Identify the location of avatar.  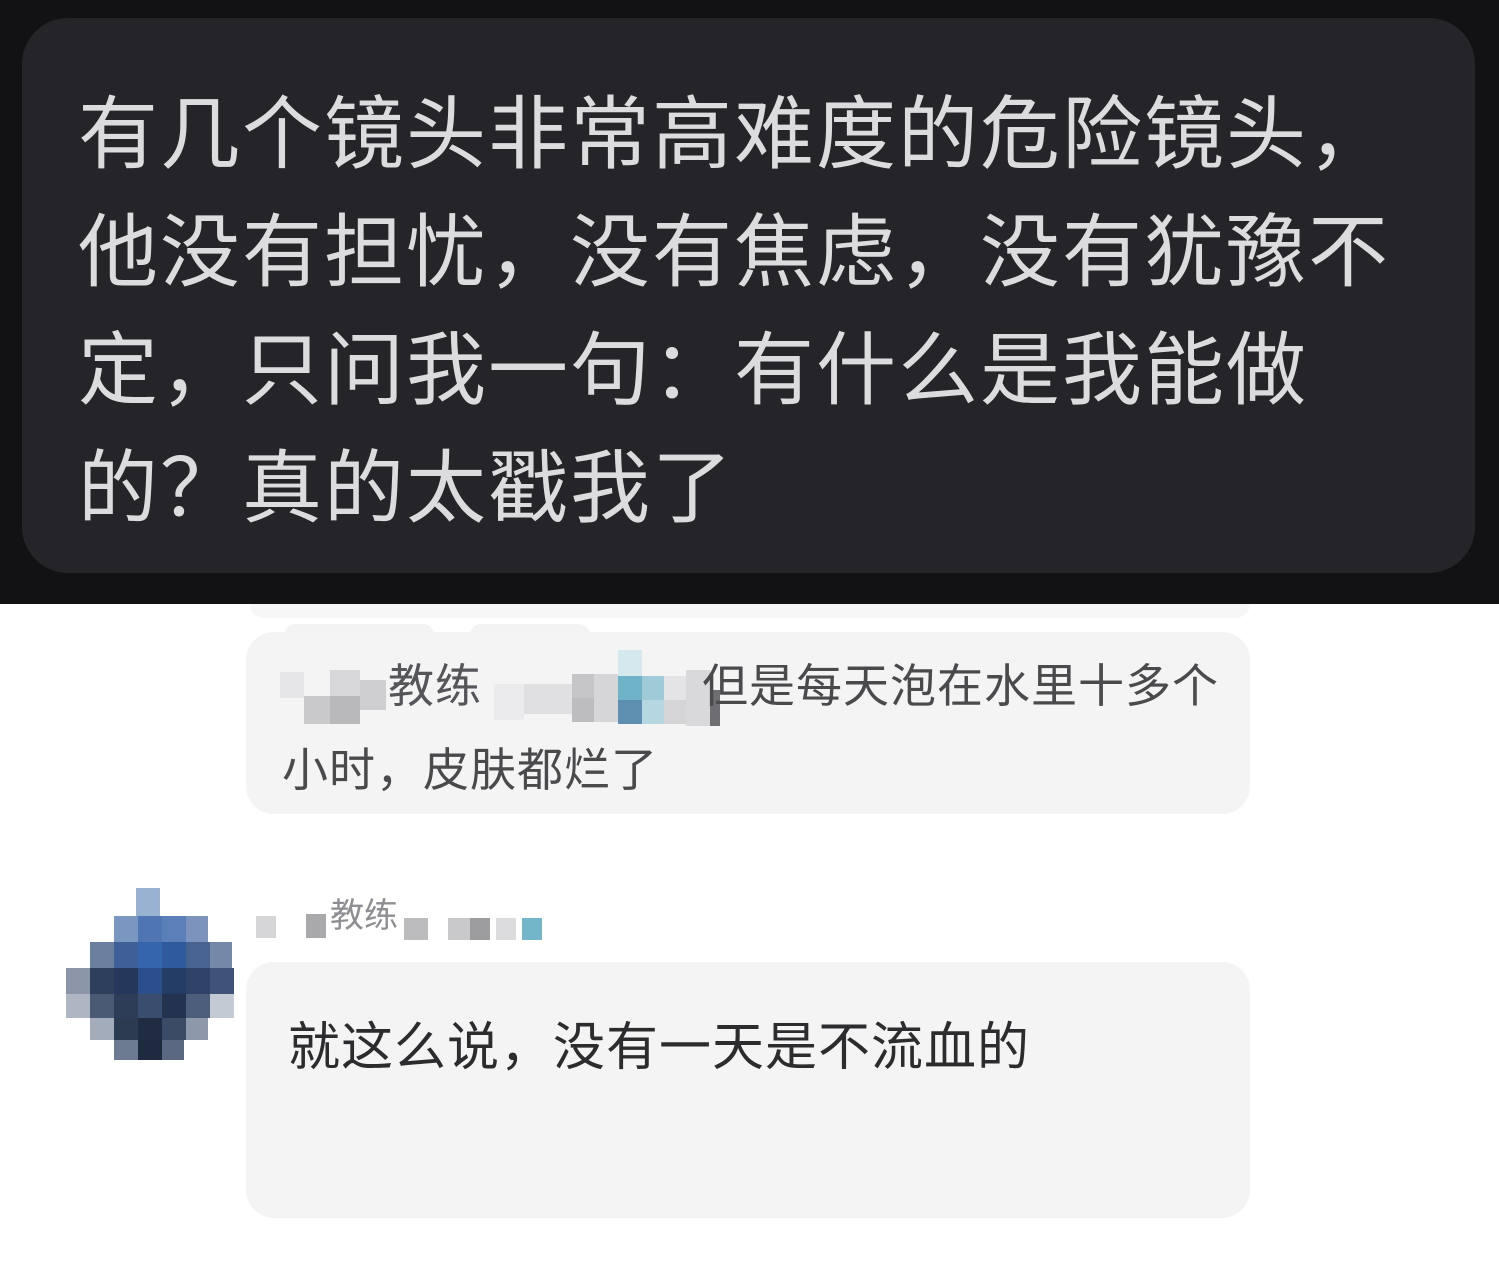
(151, 974).